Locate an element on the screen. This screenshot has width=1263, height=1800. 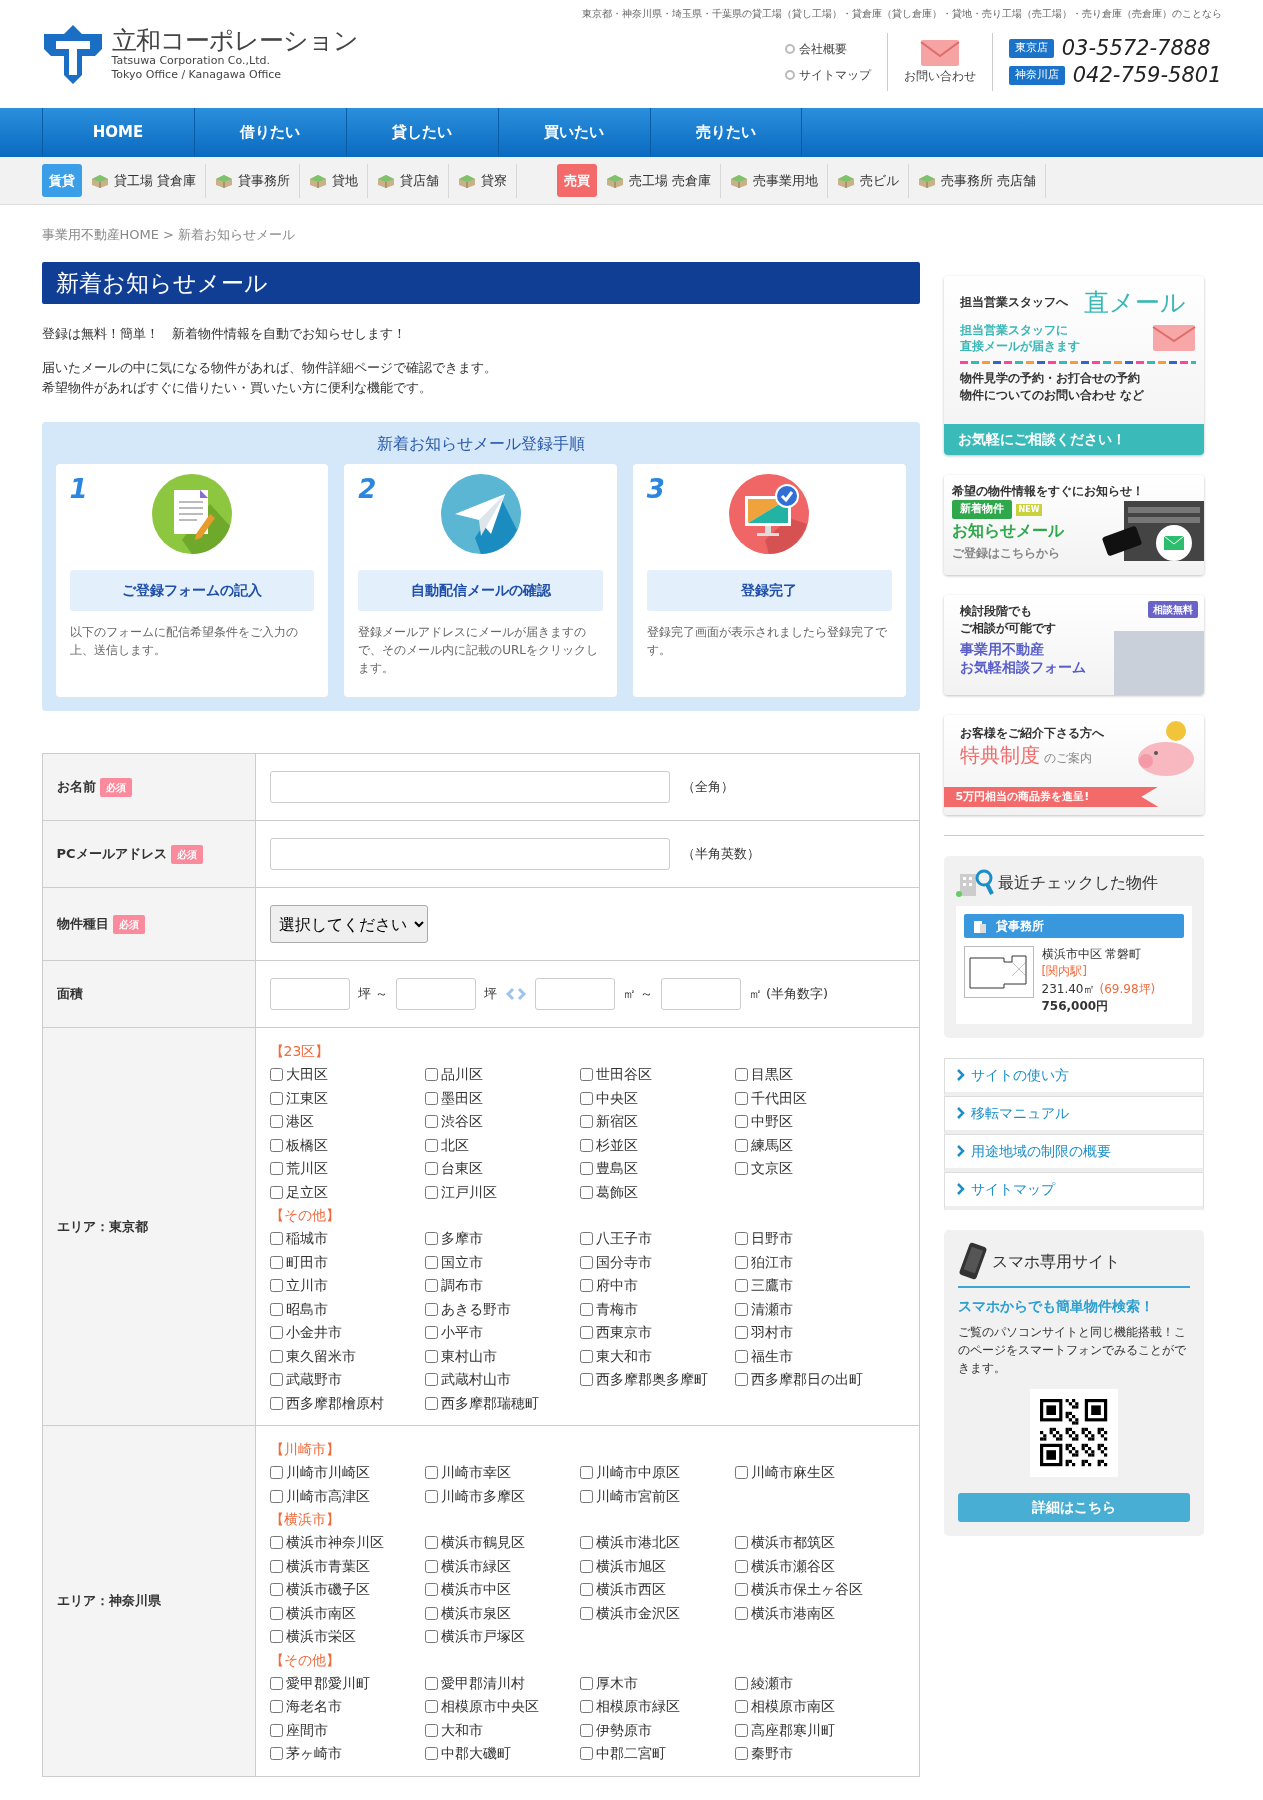
banner-card: お客様をご紹介下さる方へ 特典制度 のご案内 5万円相当の商品券を進呈! is located at coordinates (1073, 765).